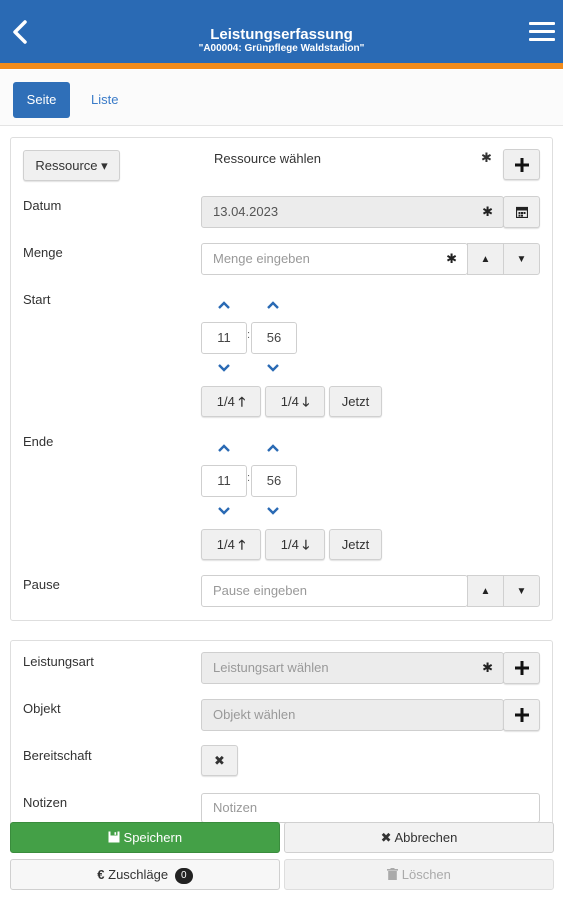  What do you see at coordinates (352, 212) in the screenshot?
I see `datum-input: 13.04.2023 ✱` at bounding box center [352, 212].